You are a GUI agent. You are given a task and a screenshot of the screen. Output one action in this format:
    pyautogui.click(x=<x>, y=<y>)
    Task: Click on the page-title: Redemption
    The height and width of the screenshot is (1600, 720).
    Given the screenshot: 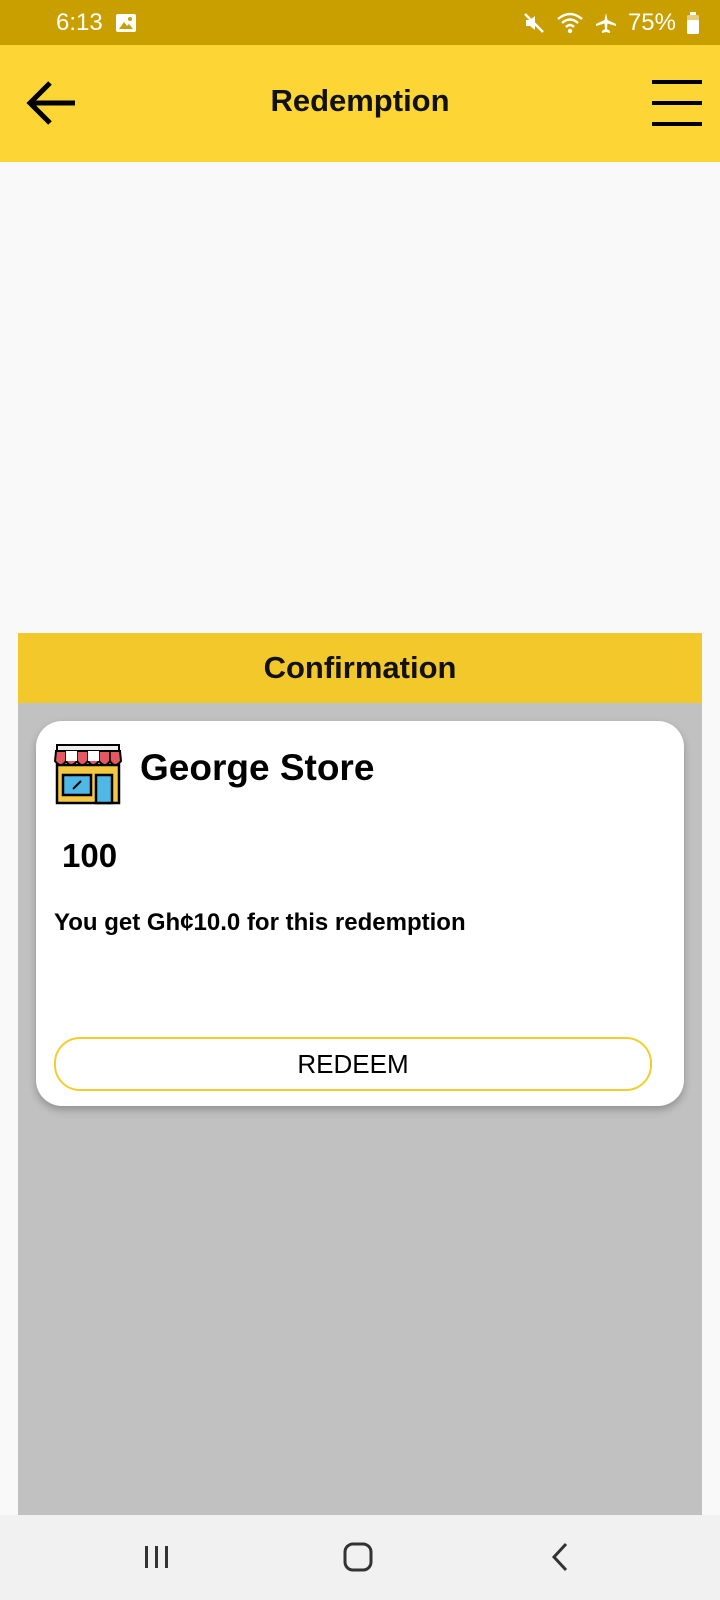 What is the action you would take?
    pyautogui.click(x=360, y=100)
    